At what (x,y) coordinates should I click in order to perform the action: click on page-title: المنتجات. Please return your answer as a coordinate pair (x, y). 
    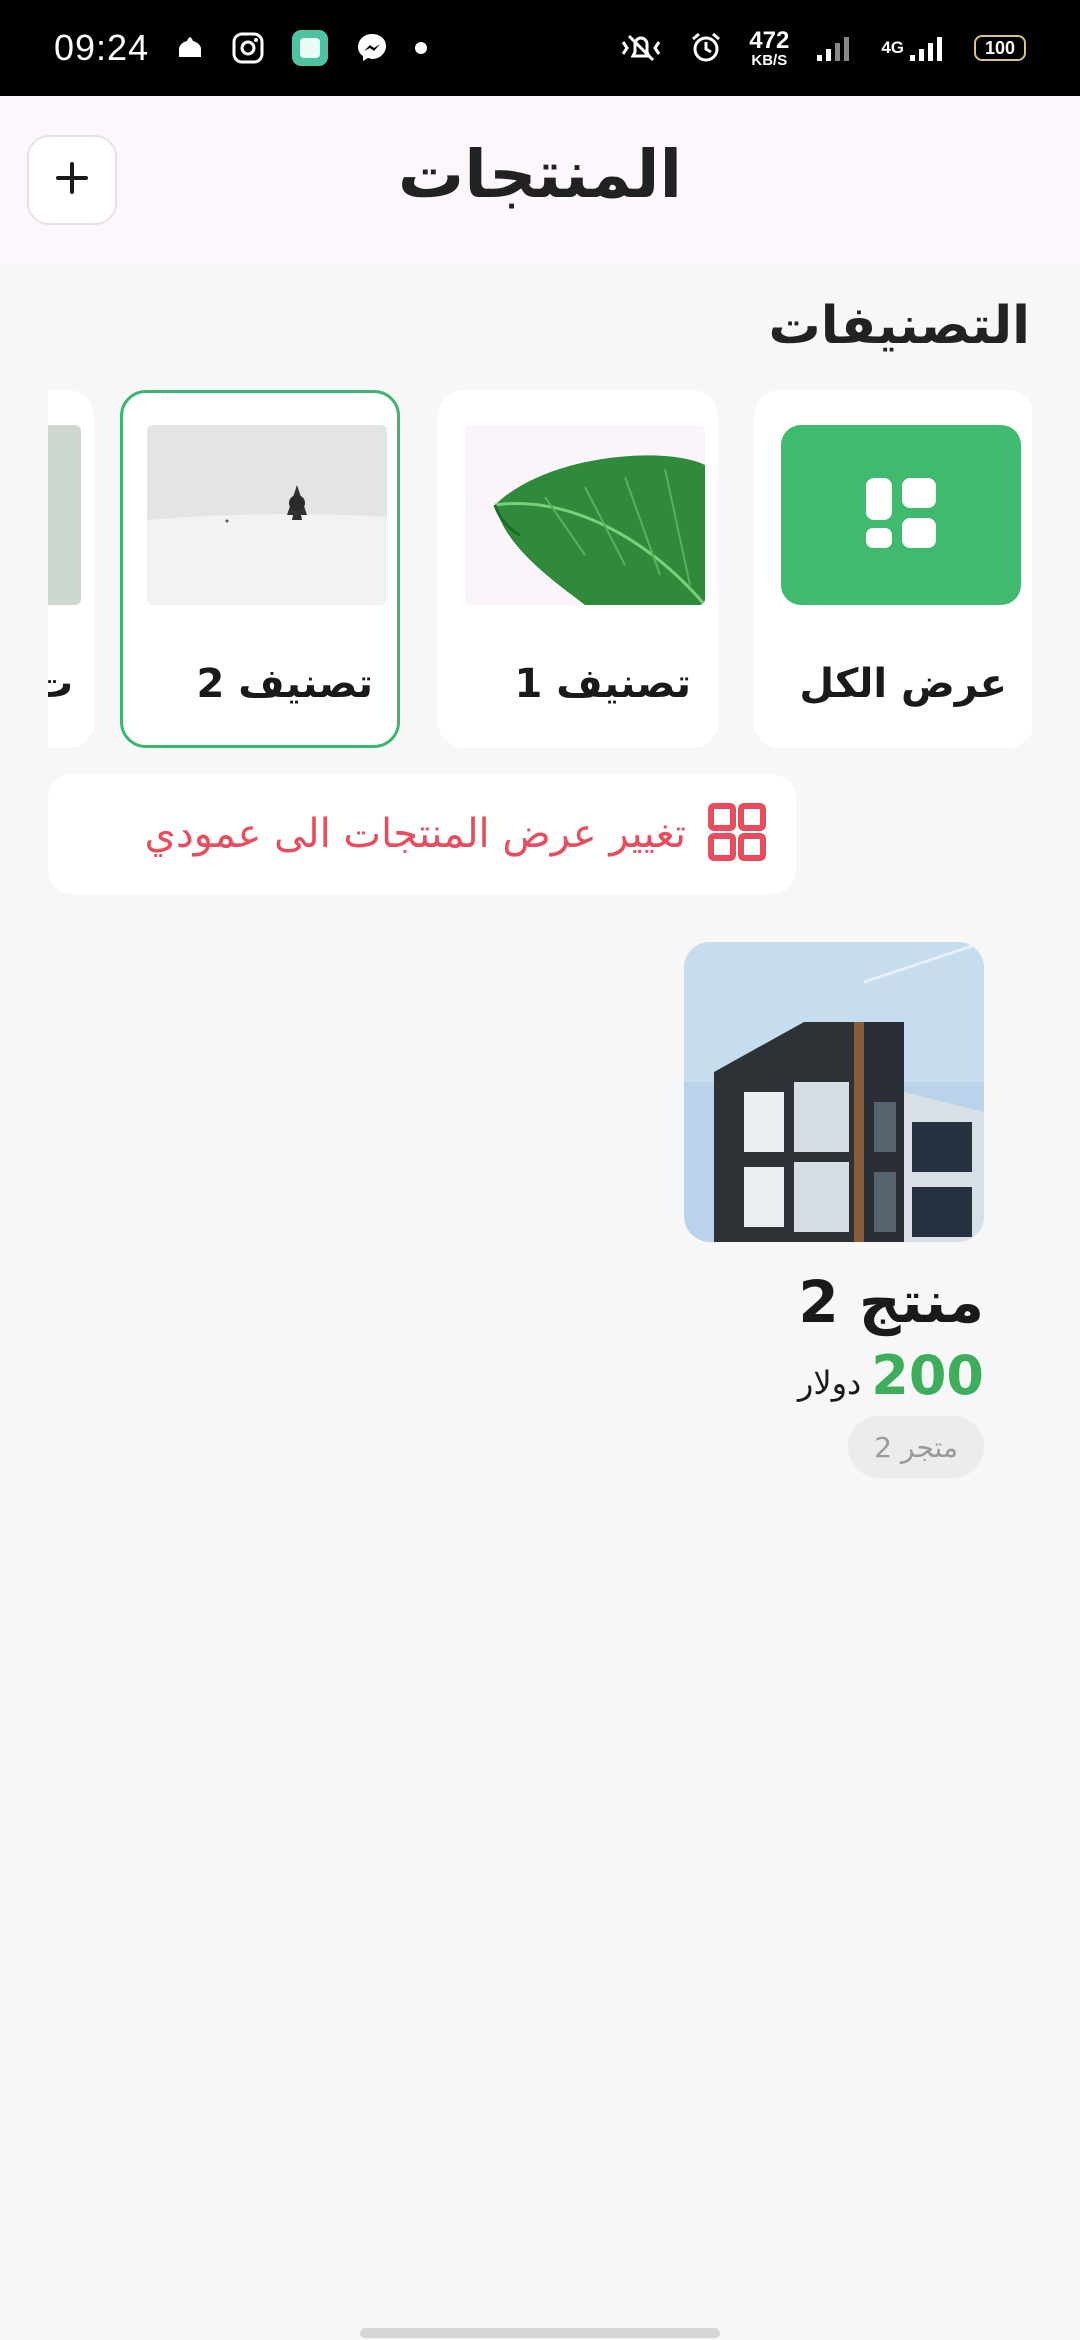
    Looking at the image, I should click on (540, 174).